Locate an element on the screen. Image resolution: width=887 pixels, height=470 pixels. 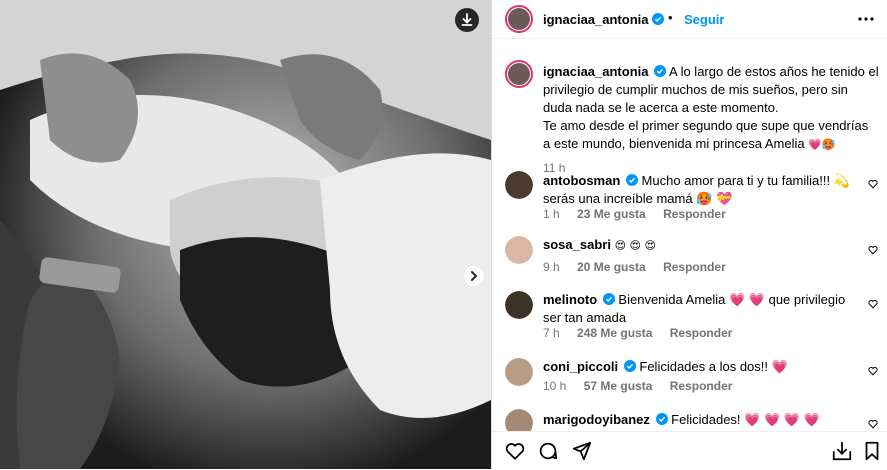
comment-body: Felicidades a los dos!! 💗 is located at coordinates (713, 366).